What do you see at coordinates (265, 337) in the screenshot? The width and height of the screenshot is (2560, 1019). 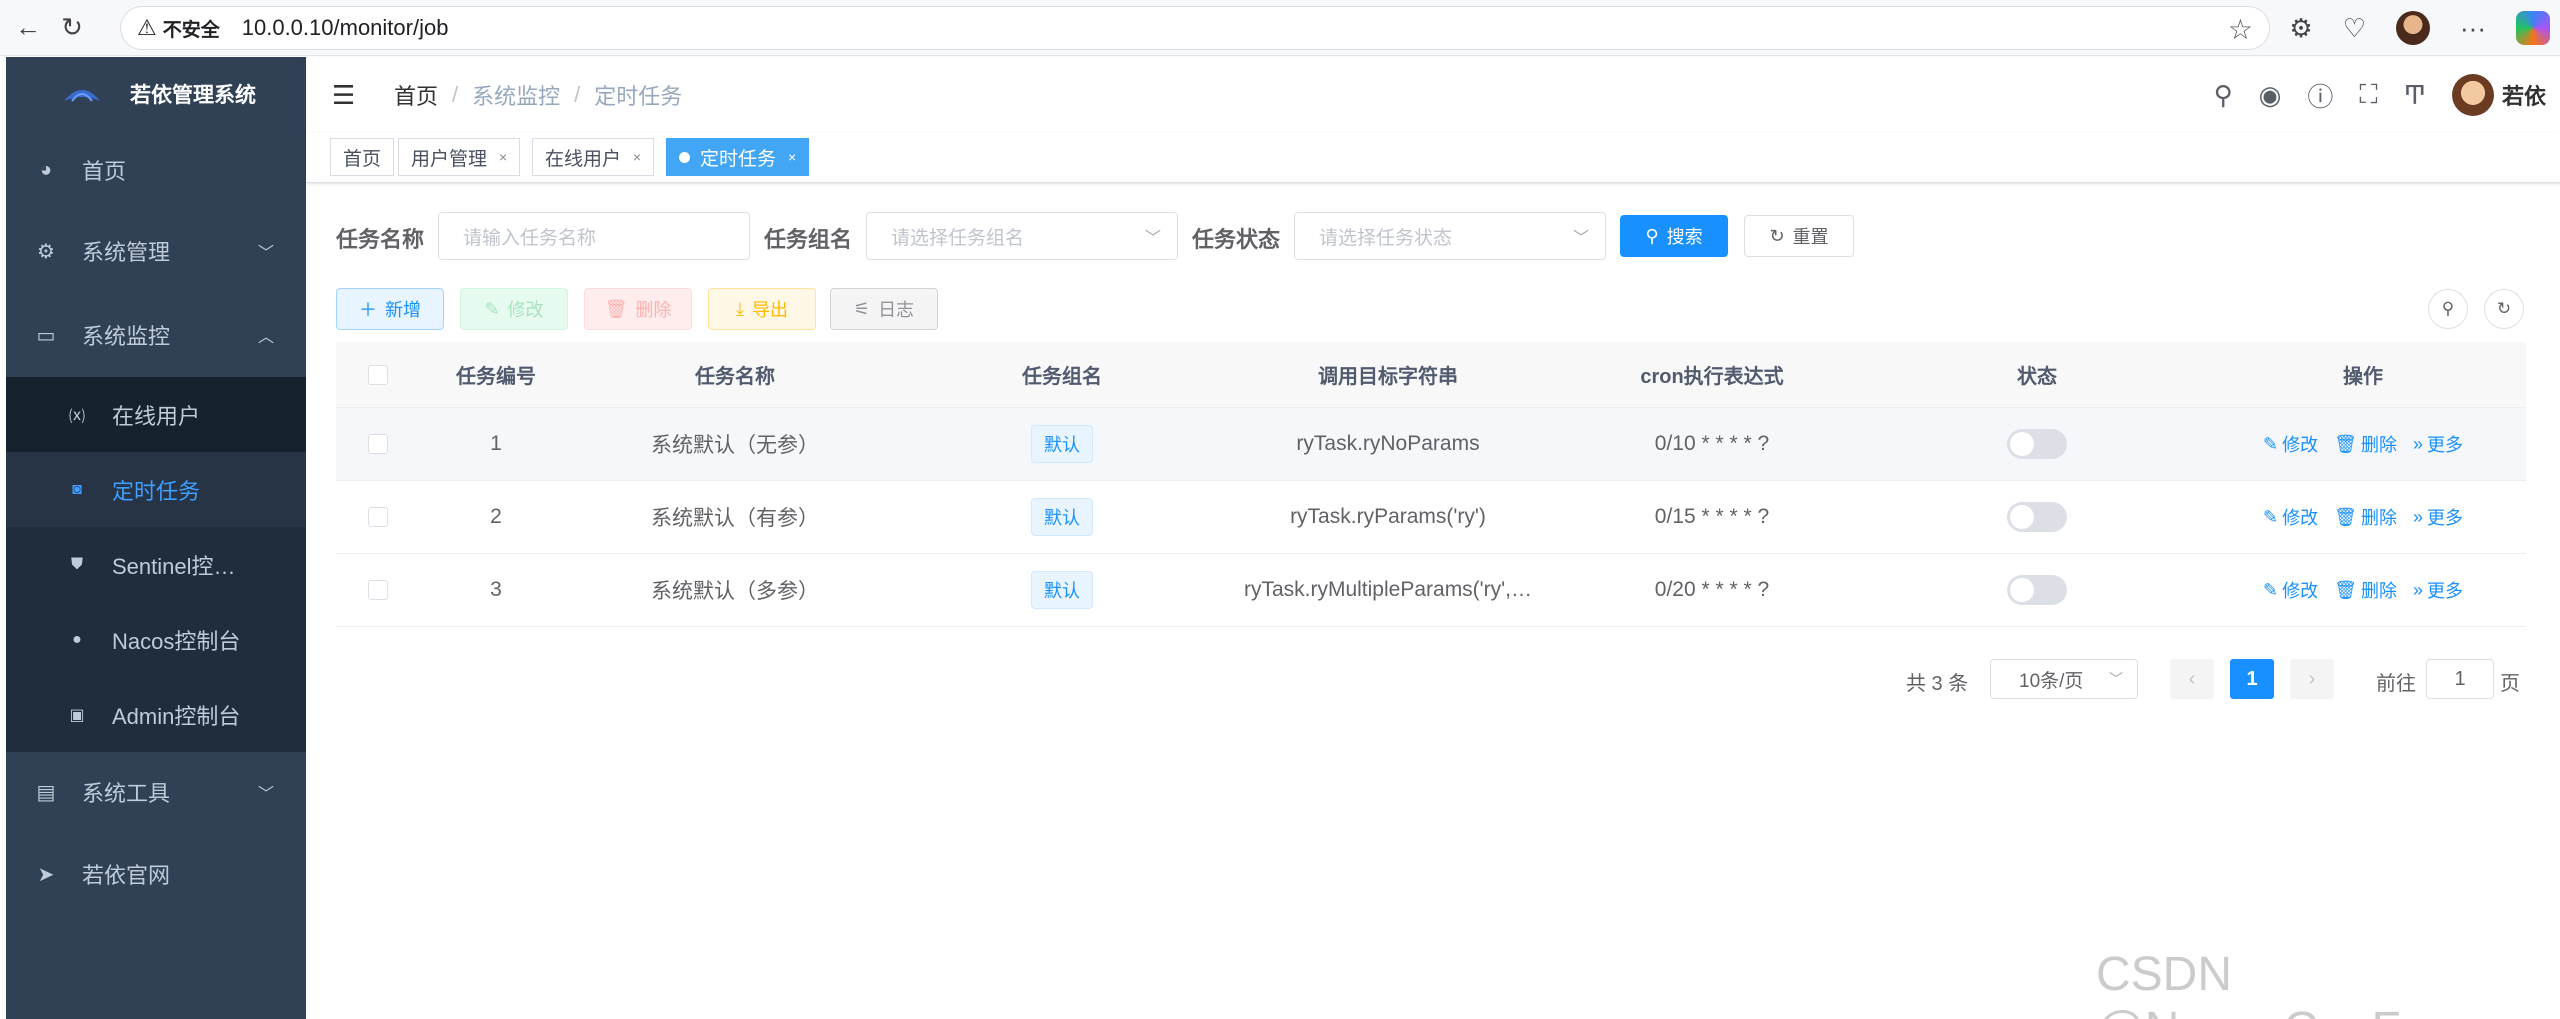 I see `chevron-up-icon: ︿` at bounding box center [265, 337].